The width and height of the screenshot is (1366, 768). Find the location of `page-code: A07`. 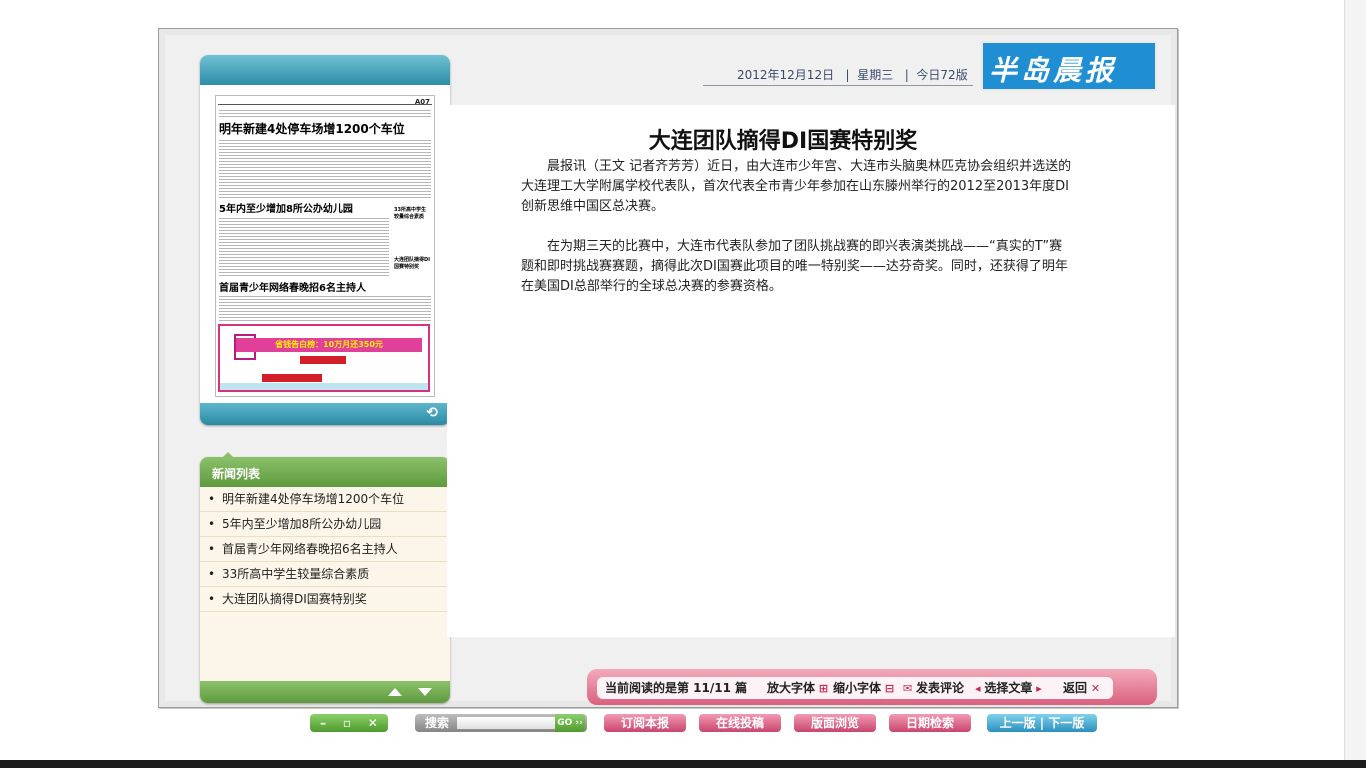

page-code: A07 is located at coordinates (422, 102).